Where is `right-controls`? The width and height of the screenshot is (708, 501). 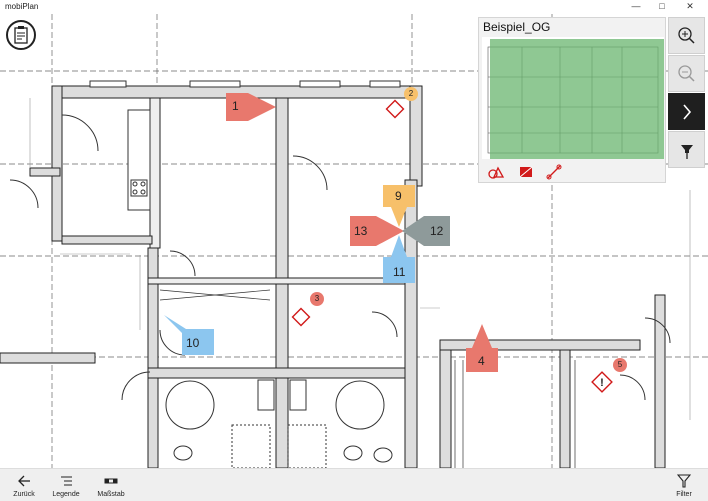
right-controls is located at coordinates (688, 100).